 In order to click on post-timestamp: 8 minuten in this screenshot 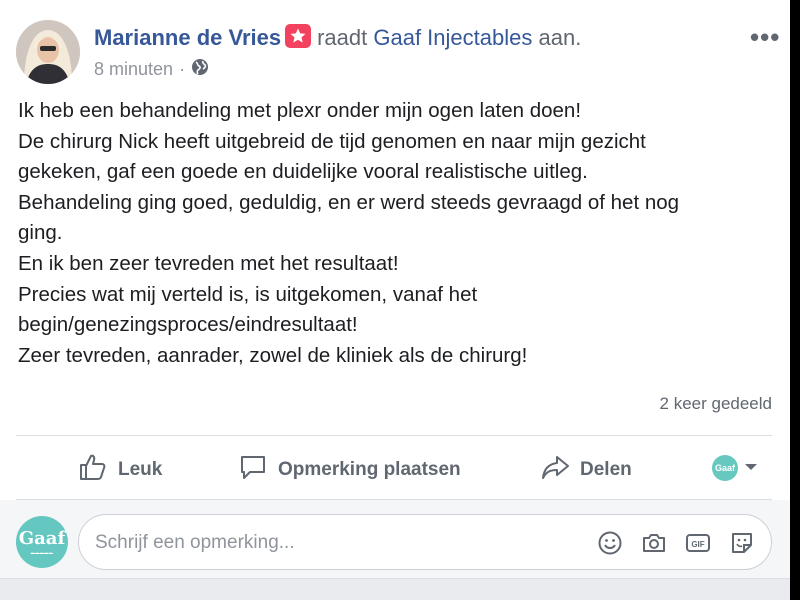, I will do `click(133, 69)`.